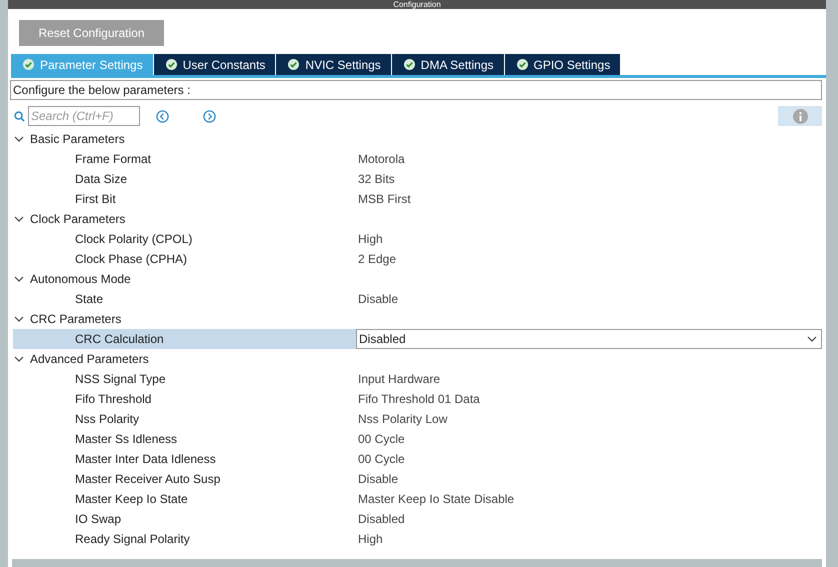 Image resolution: width=838 pixels, height=567 pixels. I want to click on caret-icon, so click(812, 339).